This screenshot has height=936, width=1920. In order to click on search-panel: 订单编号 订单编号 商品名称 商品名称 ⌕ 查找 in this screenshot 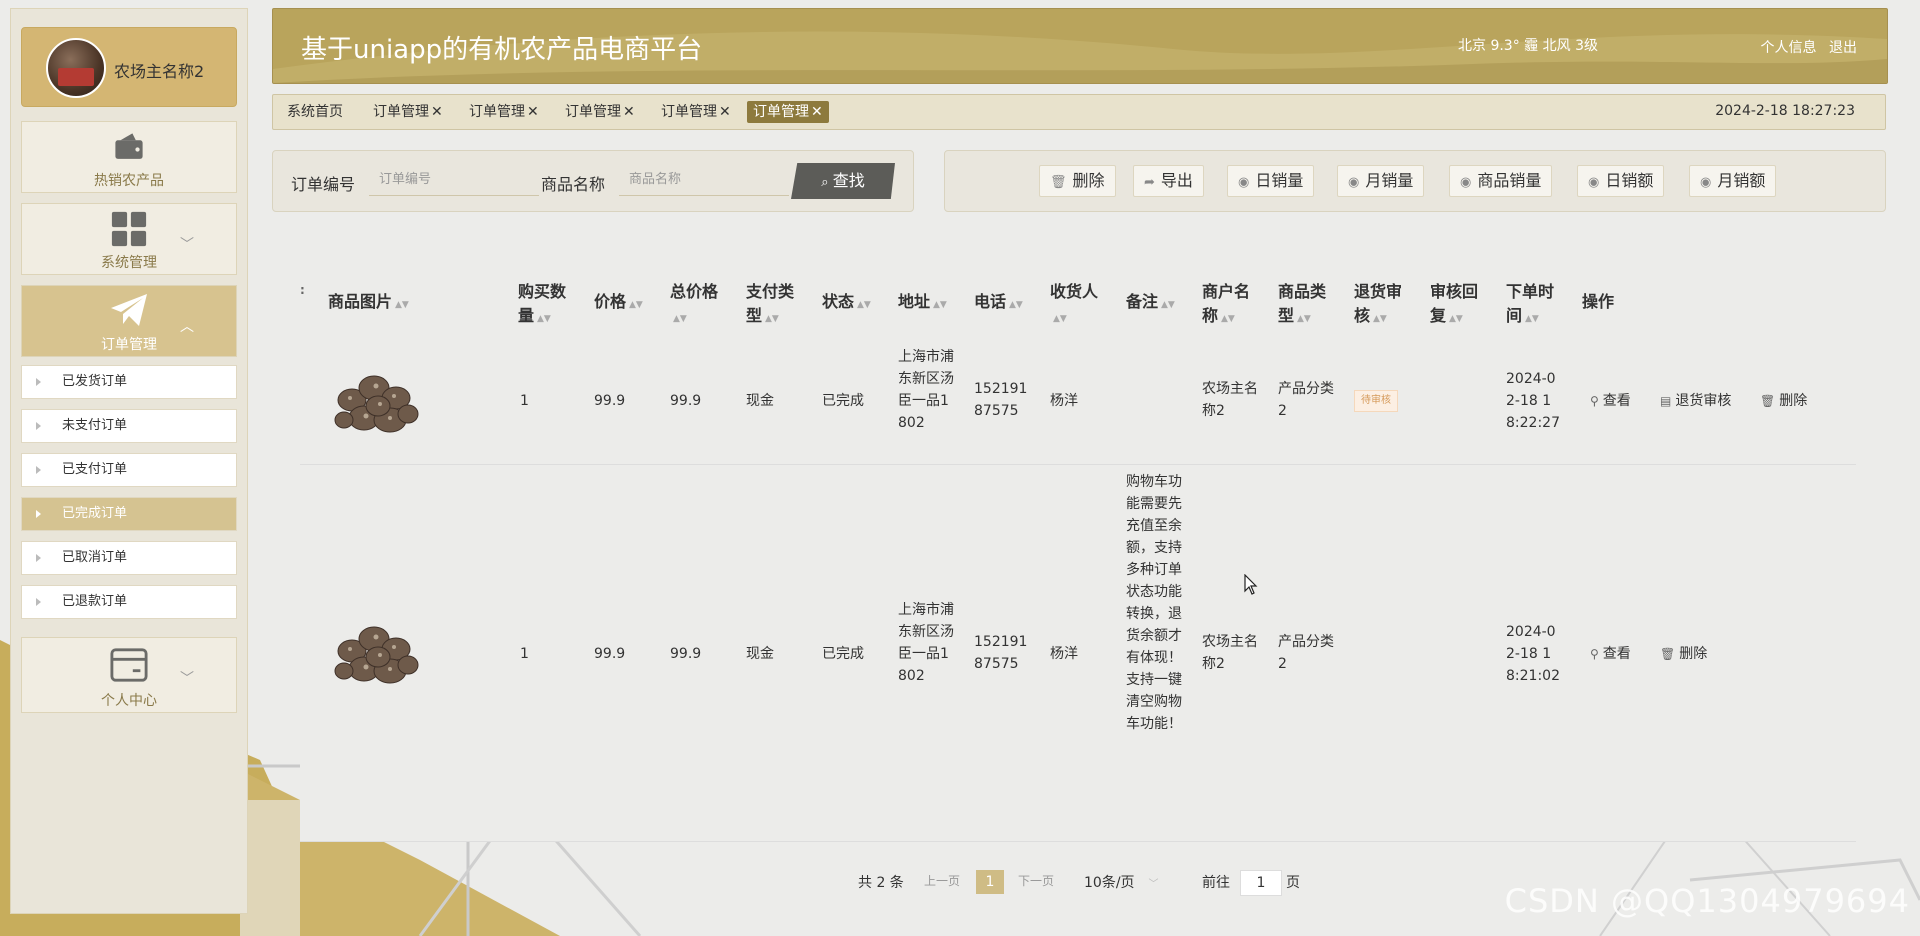, I will do `click(593, 181)`.